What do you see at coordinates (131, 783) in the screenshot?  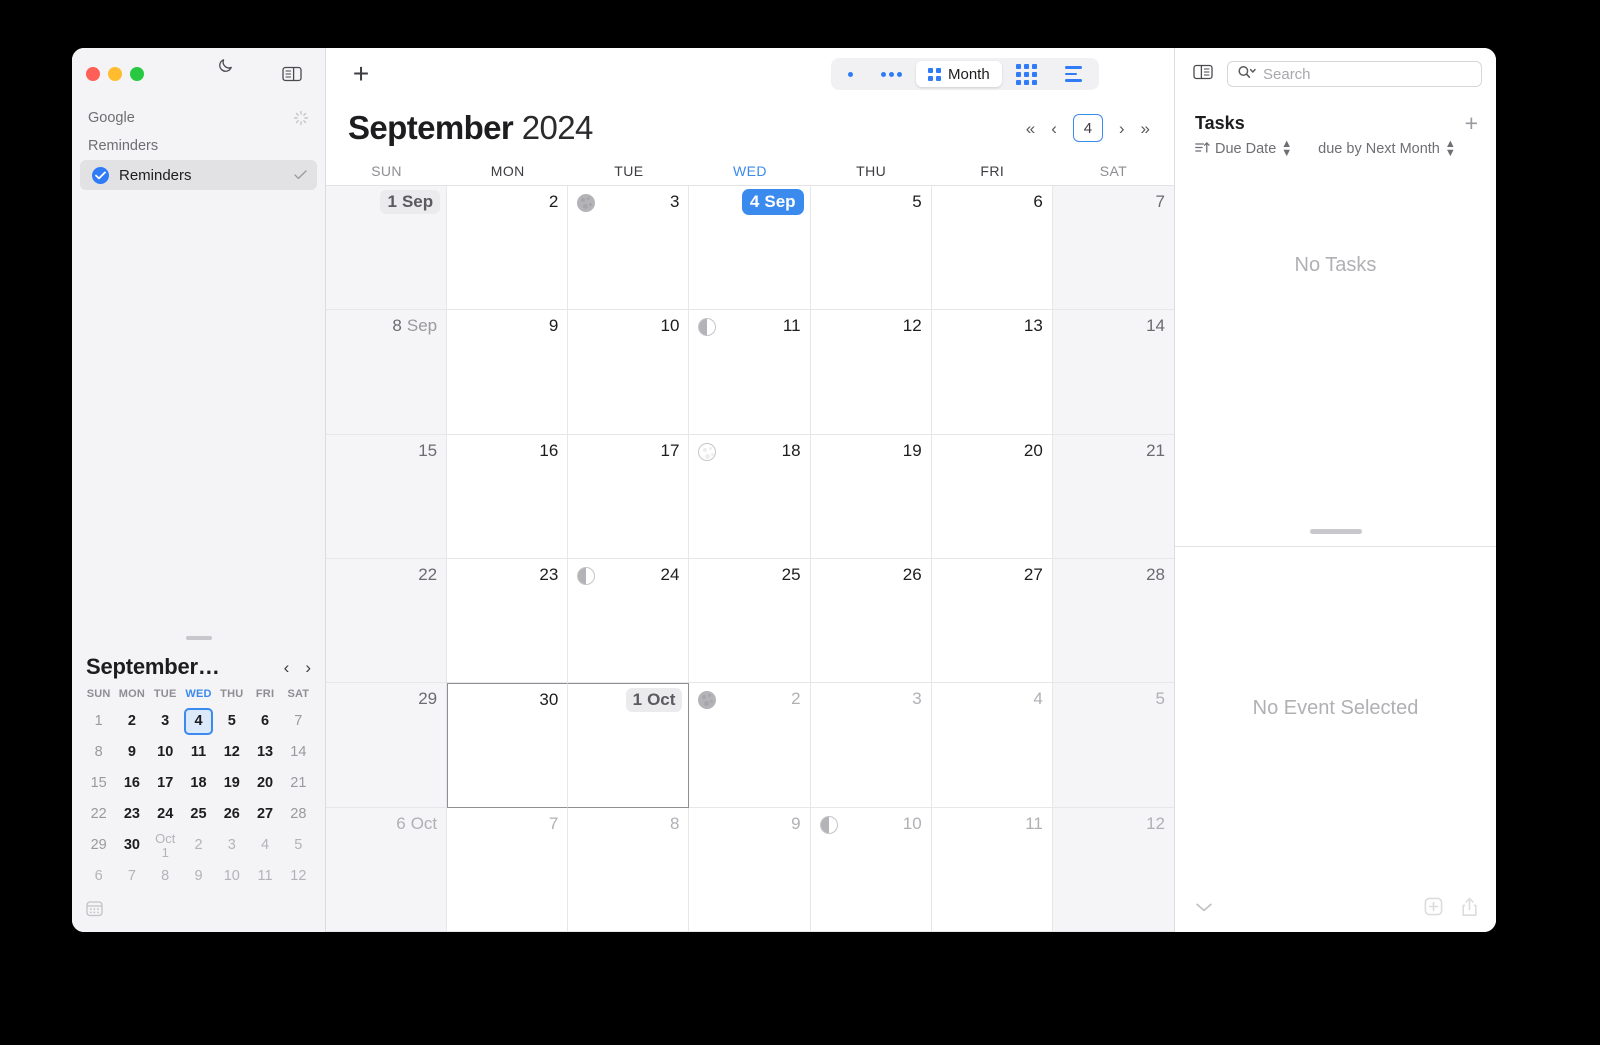 I see `mini-day-cell: 16` at bounding box center [131, 783].